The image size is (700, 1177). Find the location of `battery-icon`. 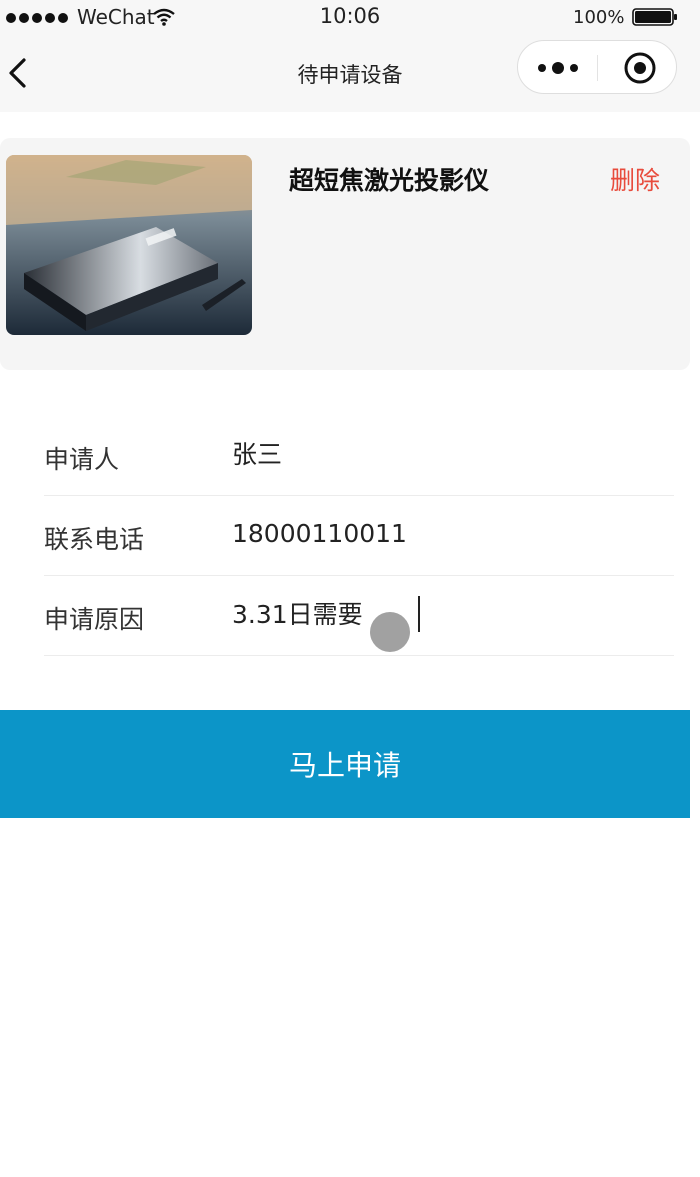

battery-icon is located at coordinates (654, 17).